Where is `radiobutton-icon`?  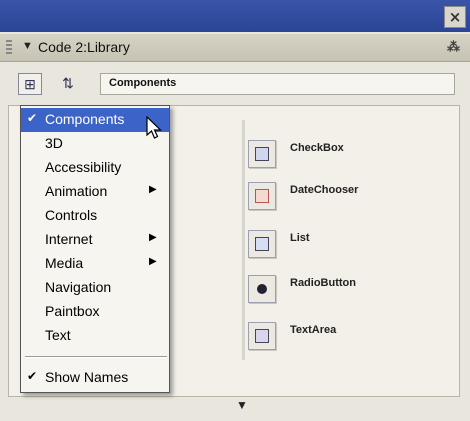
radiobutton-icon is located at coordinates (262, 289).